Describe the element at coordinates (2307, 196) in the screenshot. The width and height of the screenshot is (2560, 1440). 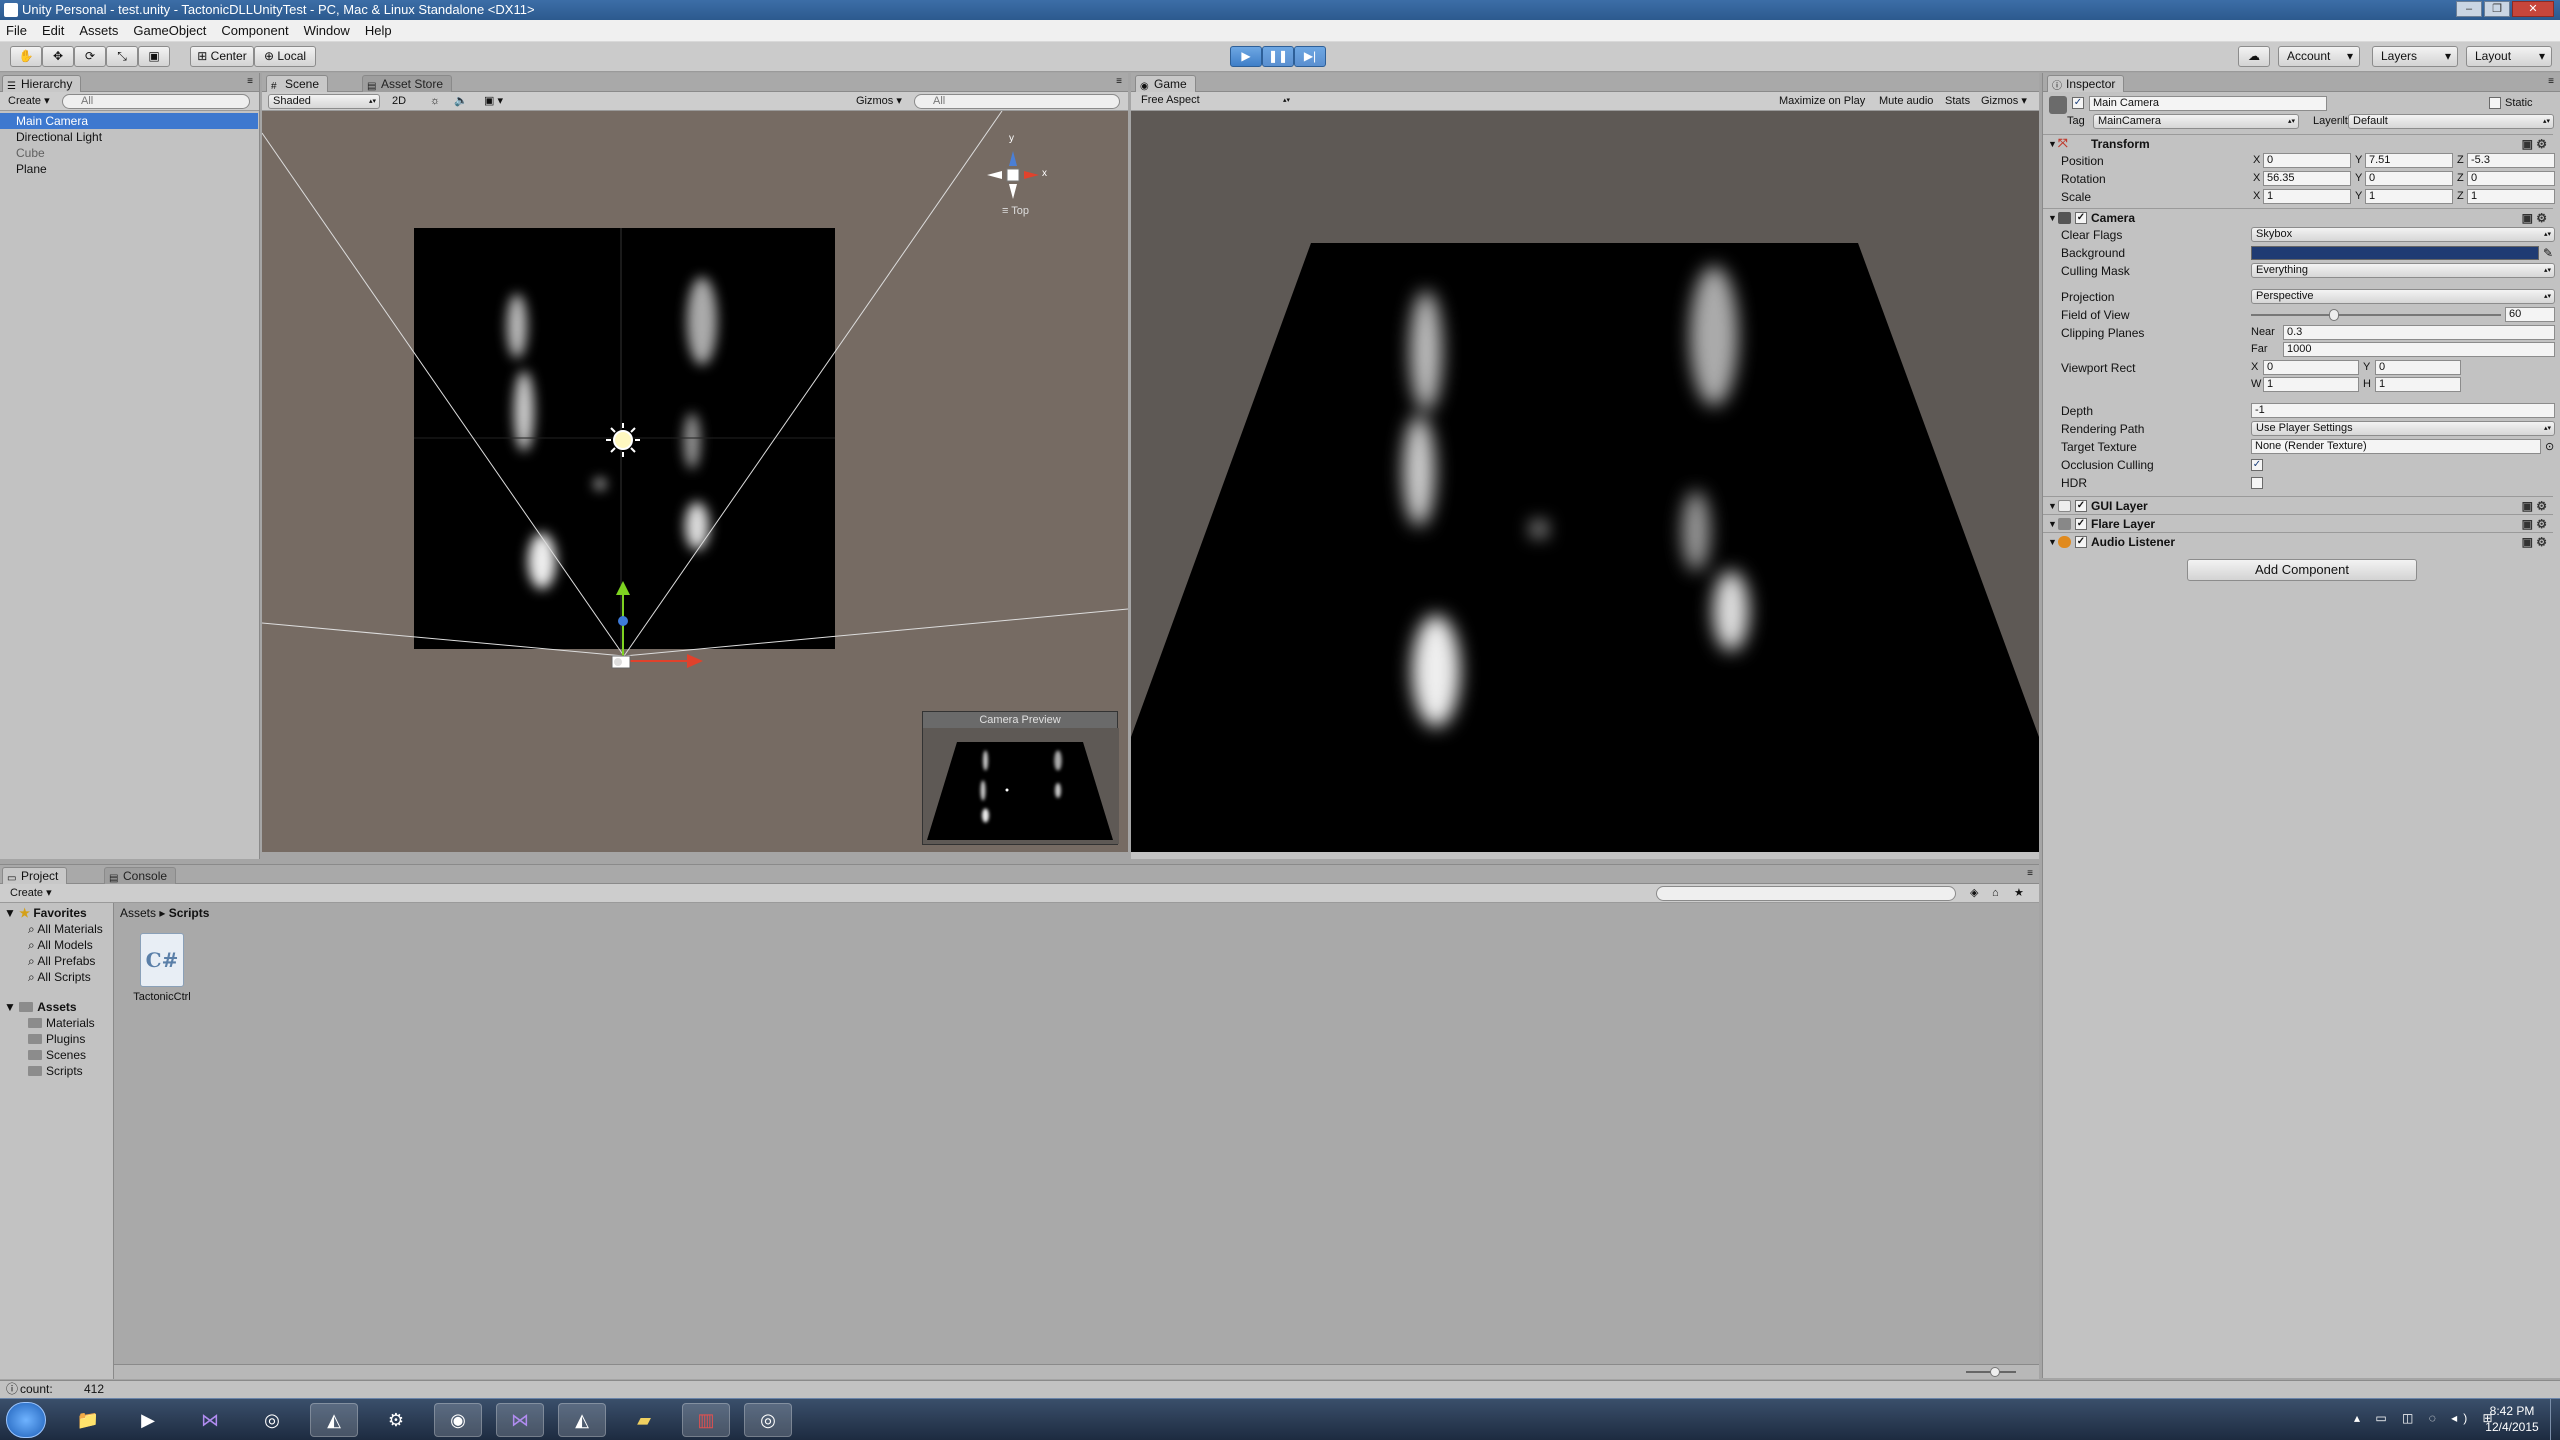
I see `scale-x-field: 1` at that location.